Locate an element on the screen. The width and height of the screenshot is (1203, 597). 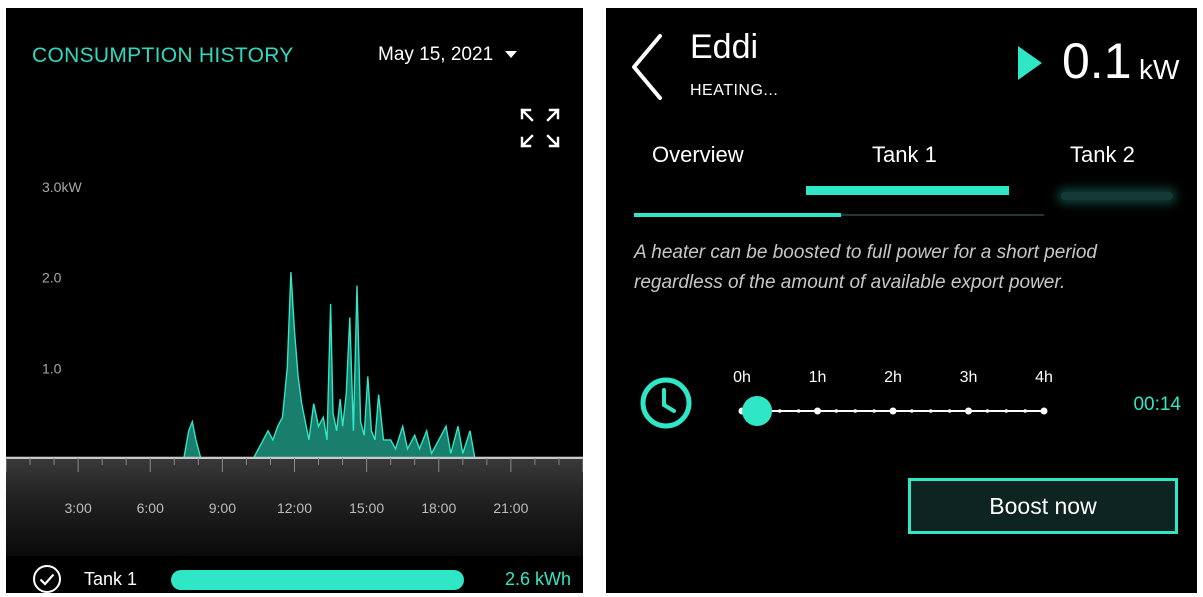
x-tick-label: 15:00 is located at coordinates (366, 508).